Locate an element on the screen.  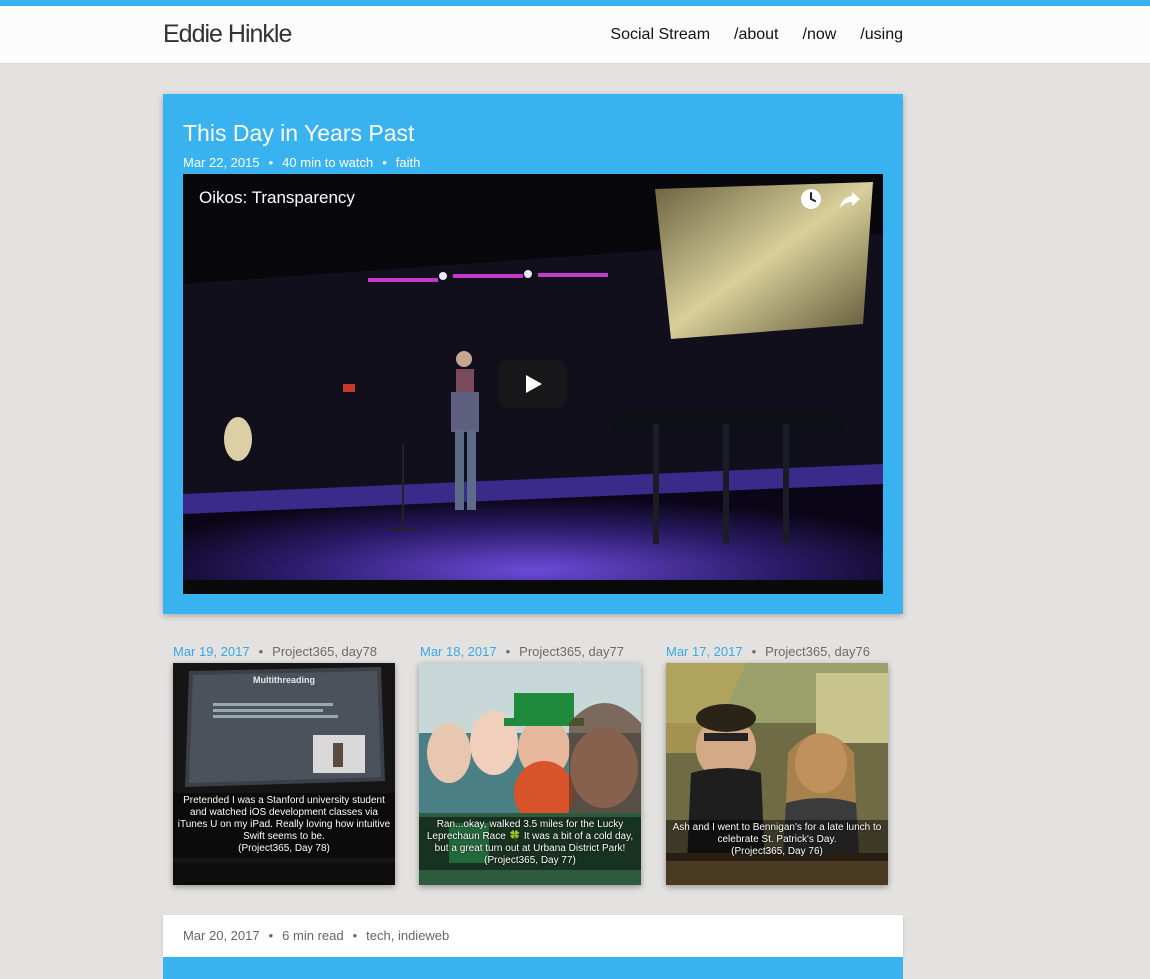
share-icon is located at coordinates (850, 199).